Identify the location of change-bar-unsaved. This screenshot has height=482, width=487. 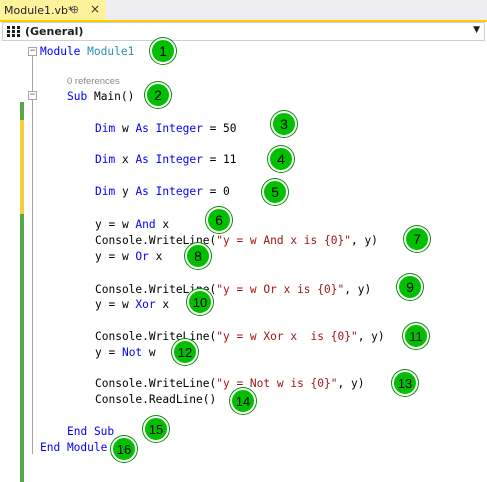
(22, 167).